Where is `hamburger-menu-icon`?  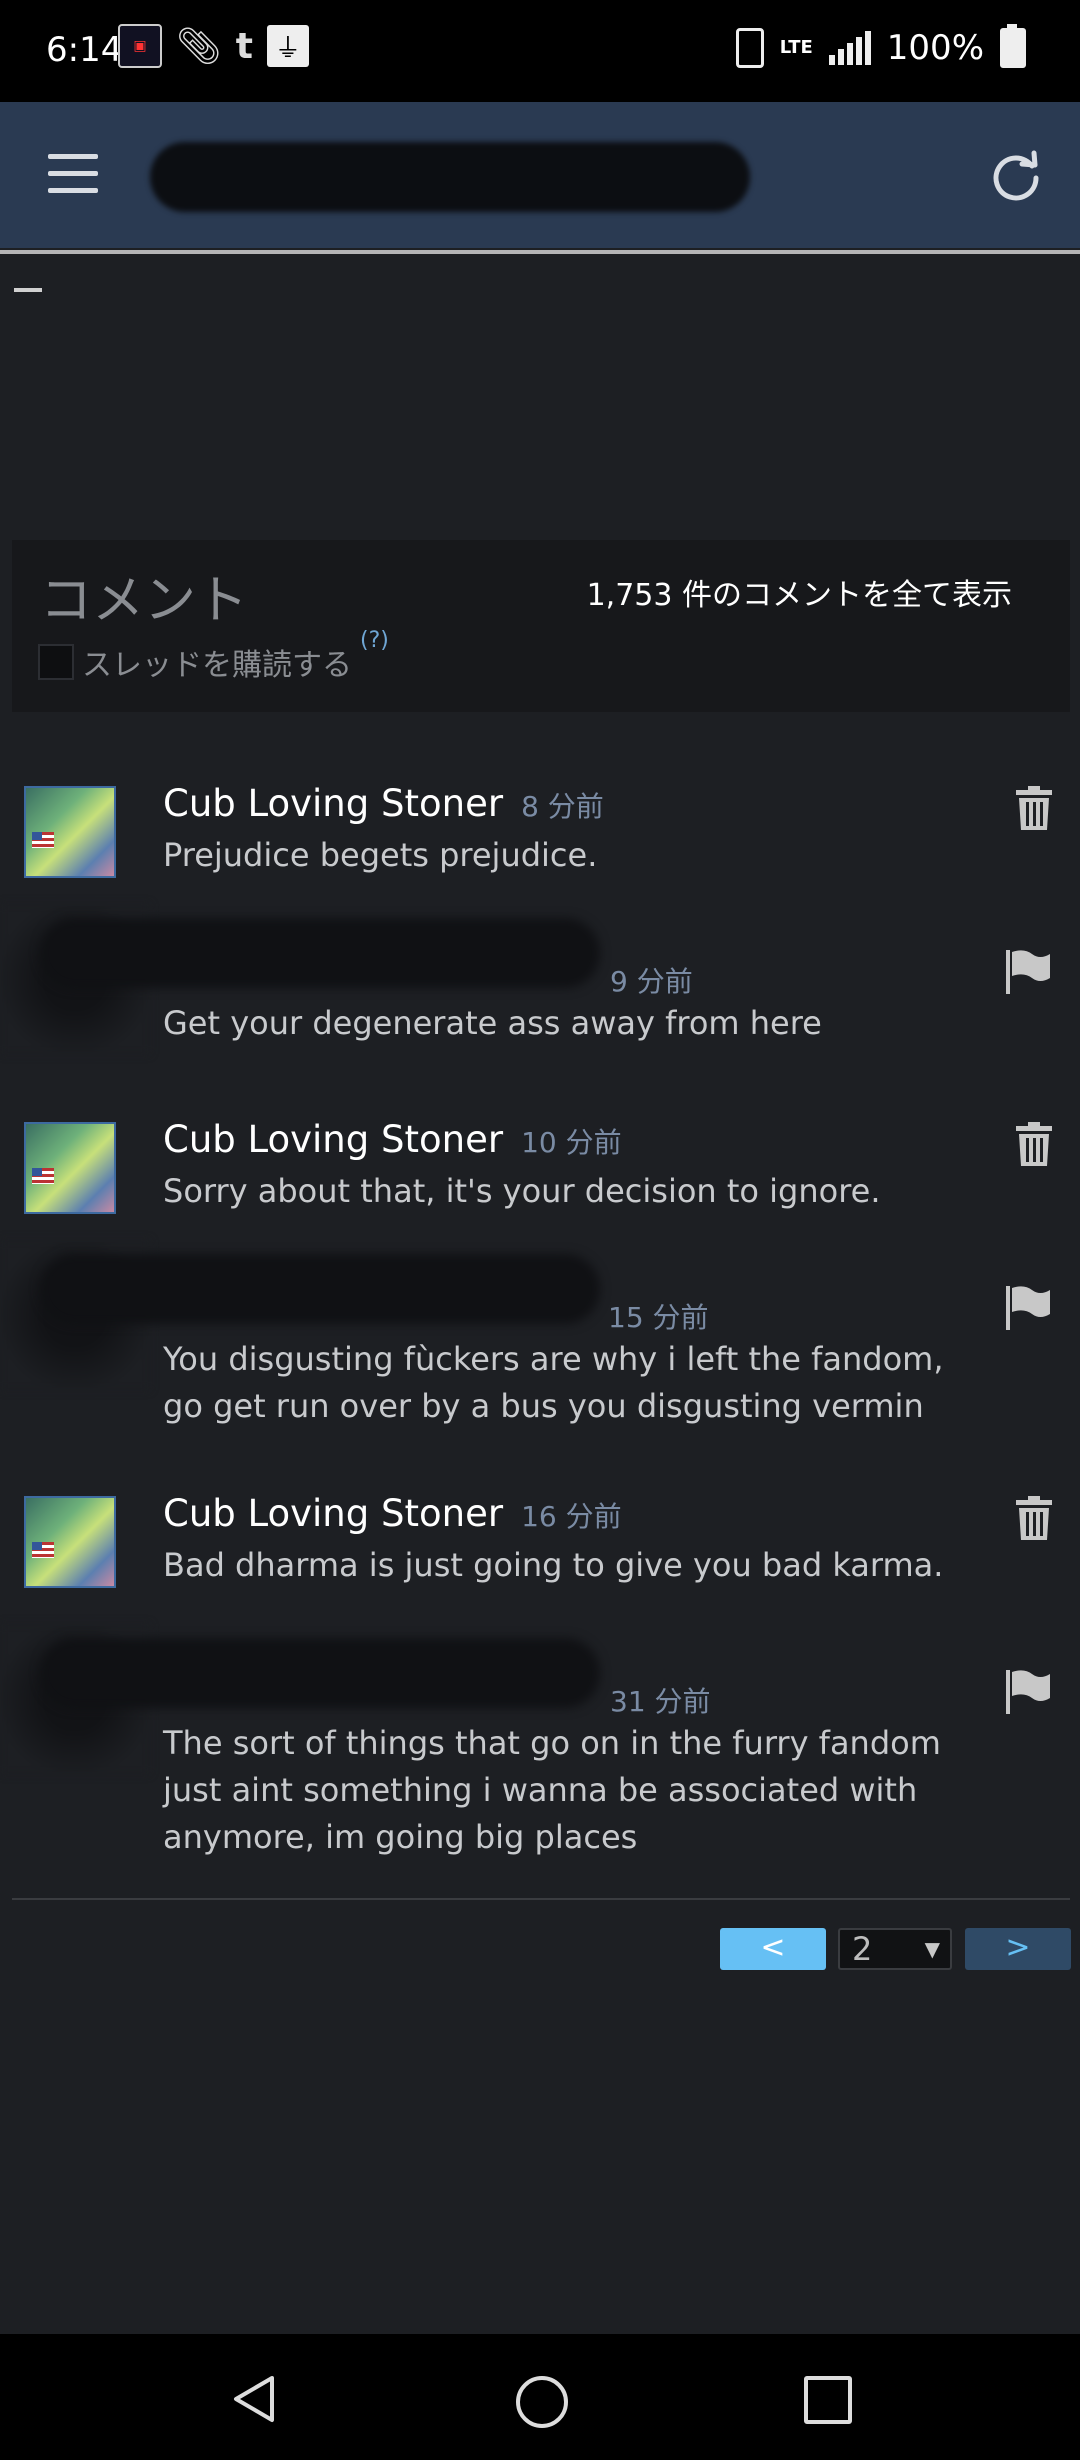
hamburger-menu-icon is located at coordinates (73, 174).